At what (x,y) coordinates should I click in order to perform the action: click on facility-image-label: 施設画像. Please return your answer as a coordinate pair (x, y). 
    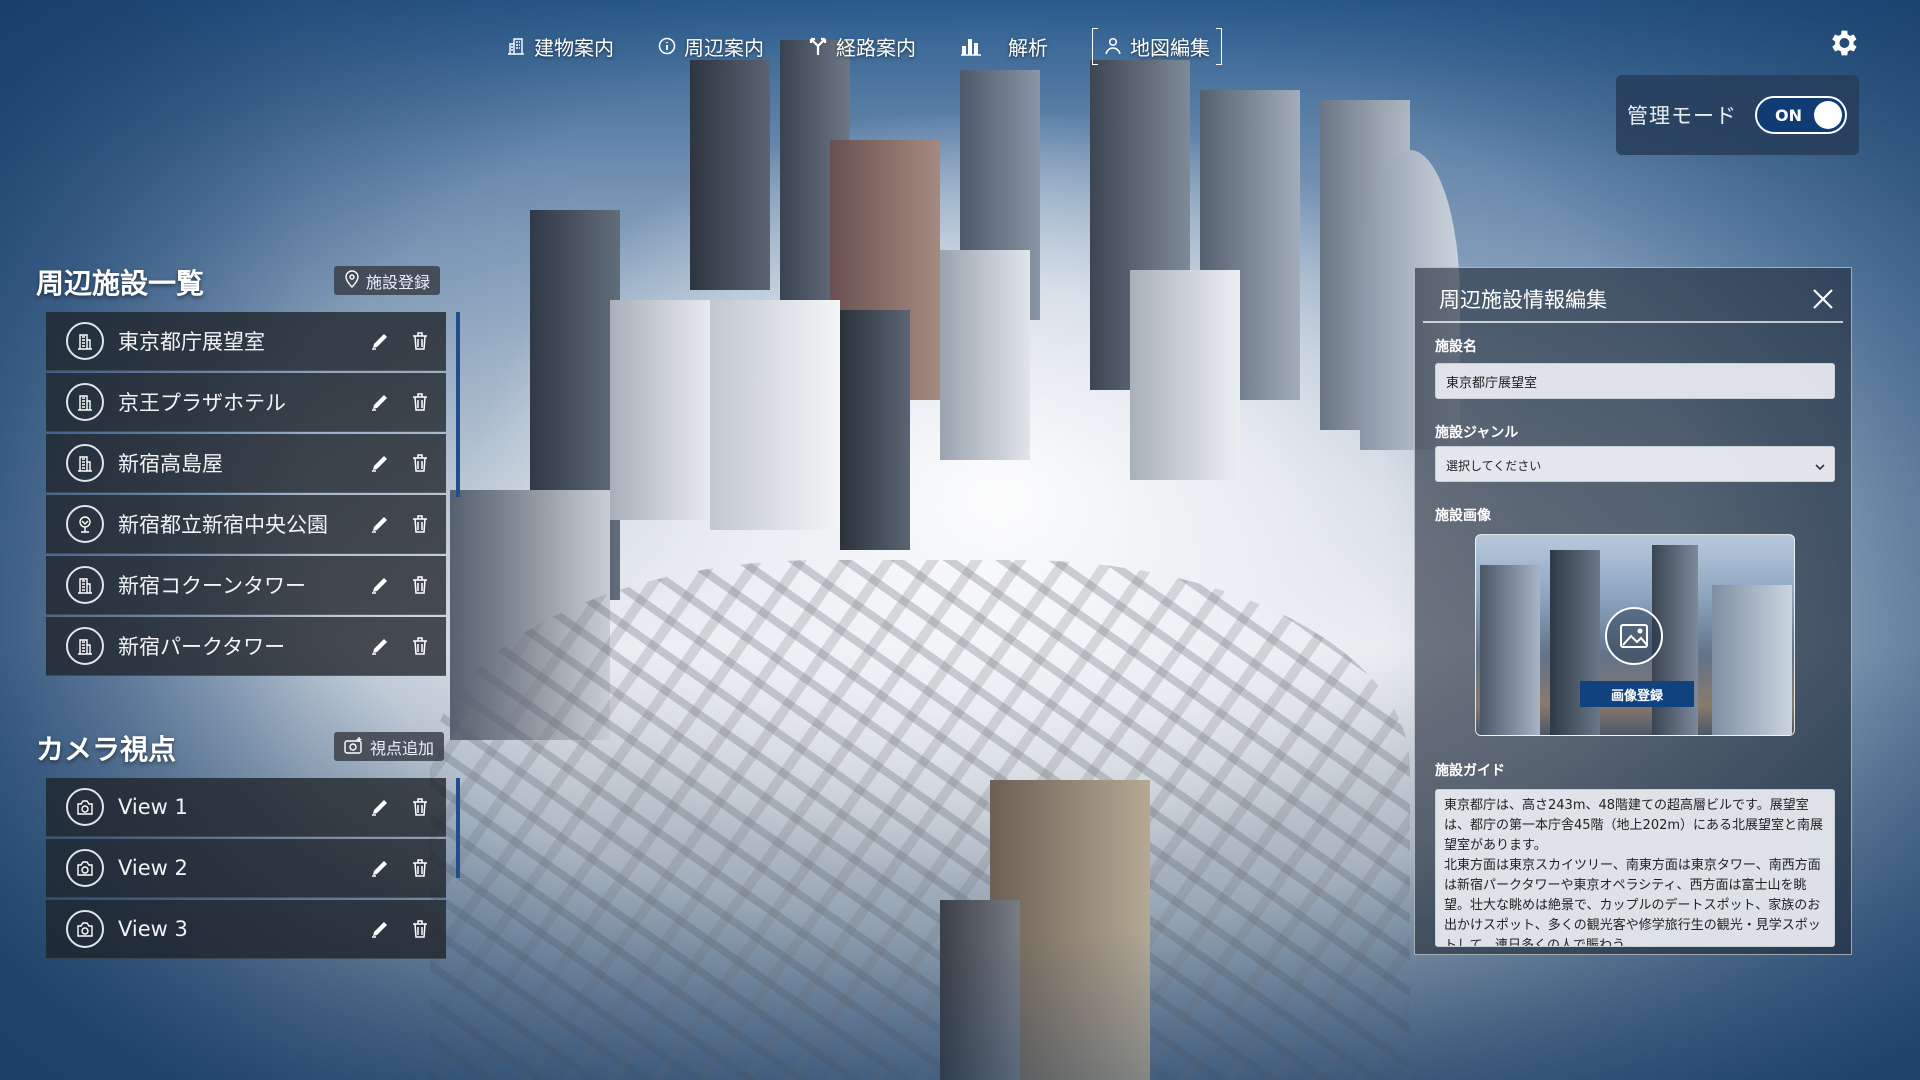
    Looking at the image, I should click on (1463, 516).